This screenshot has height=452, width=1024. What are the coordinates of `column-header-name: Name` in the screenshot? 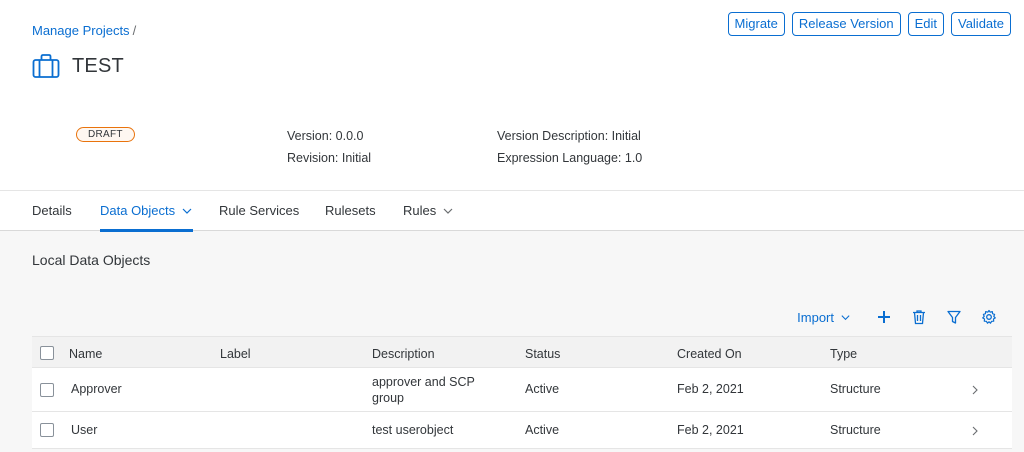 It's located at (85, 354).